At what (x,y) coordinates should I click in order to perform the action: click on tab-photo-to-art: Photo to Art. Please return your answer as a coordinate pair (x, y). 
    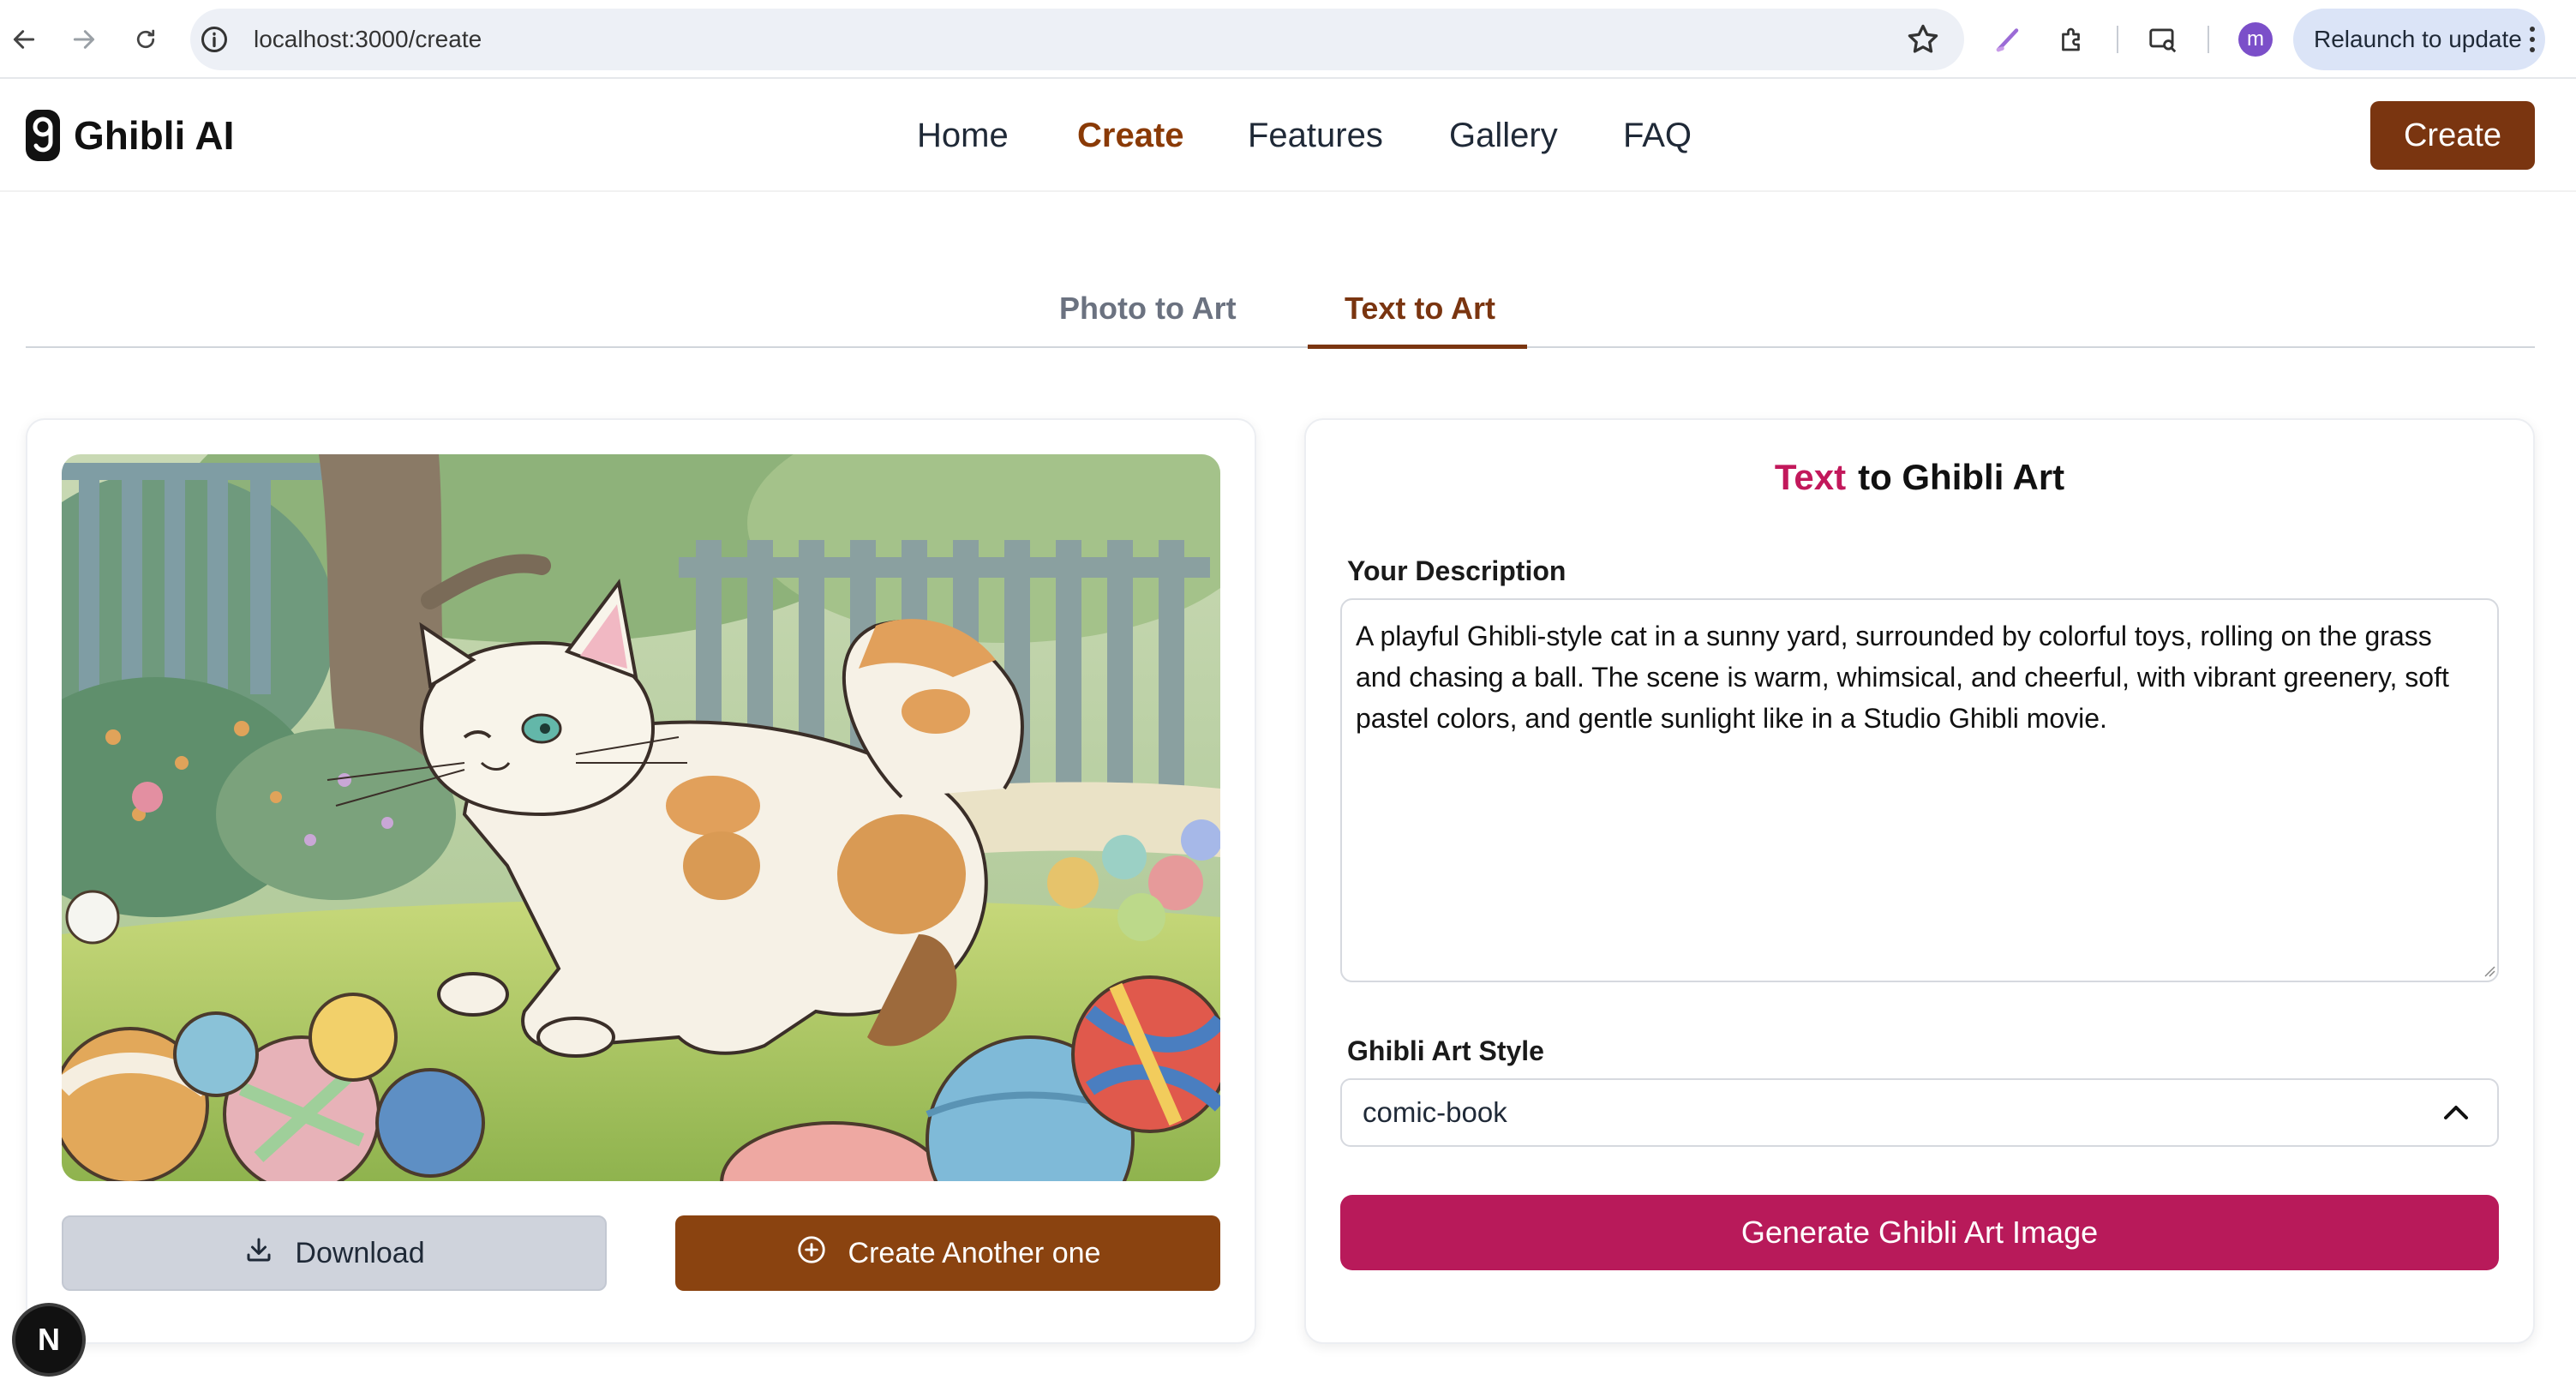
    Looking at the image, I should click on (1148, 308).